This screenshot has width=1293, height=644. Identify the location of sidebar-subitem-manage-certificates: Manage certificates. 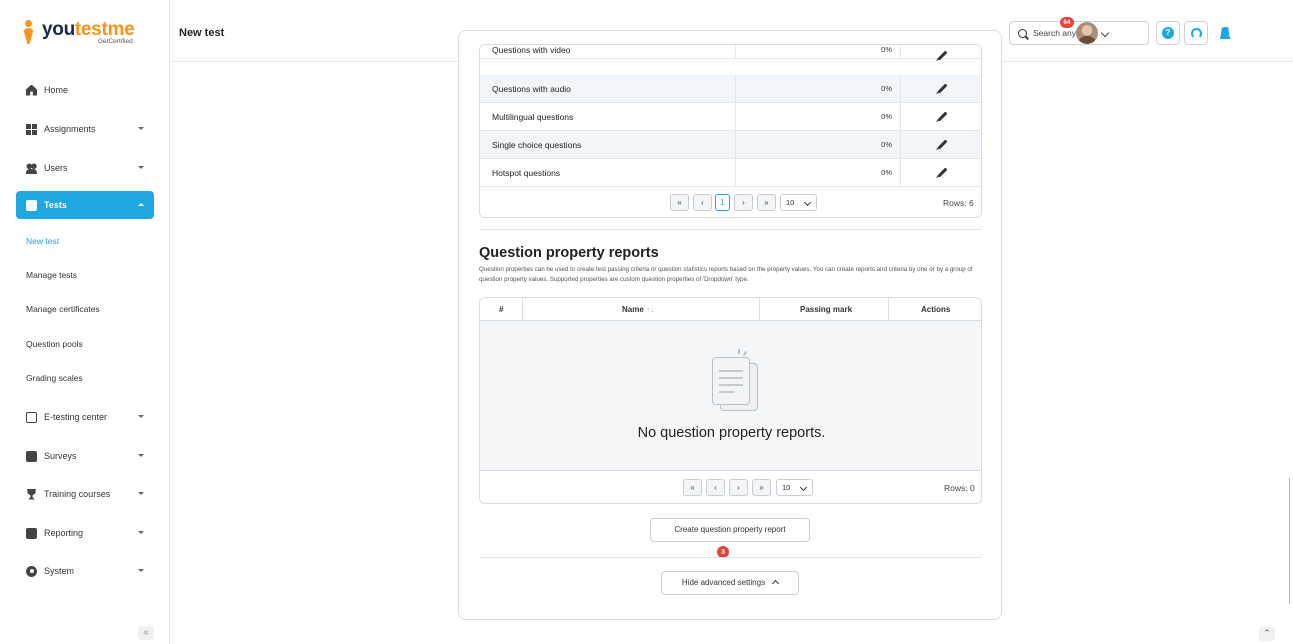
(63, 309).